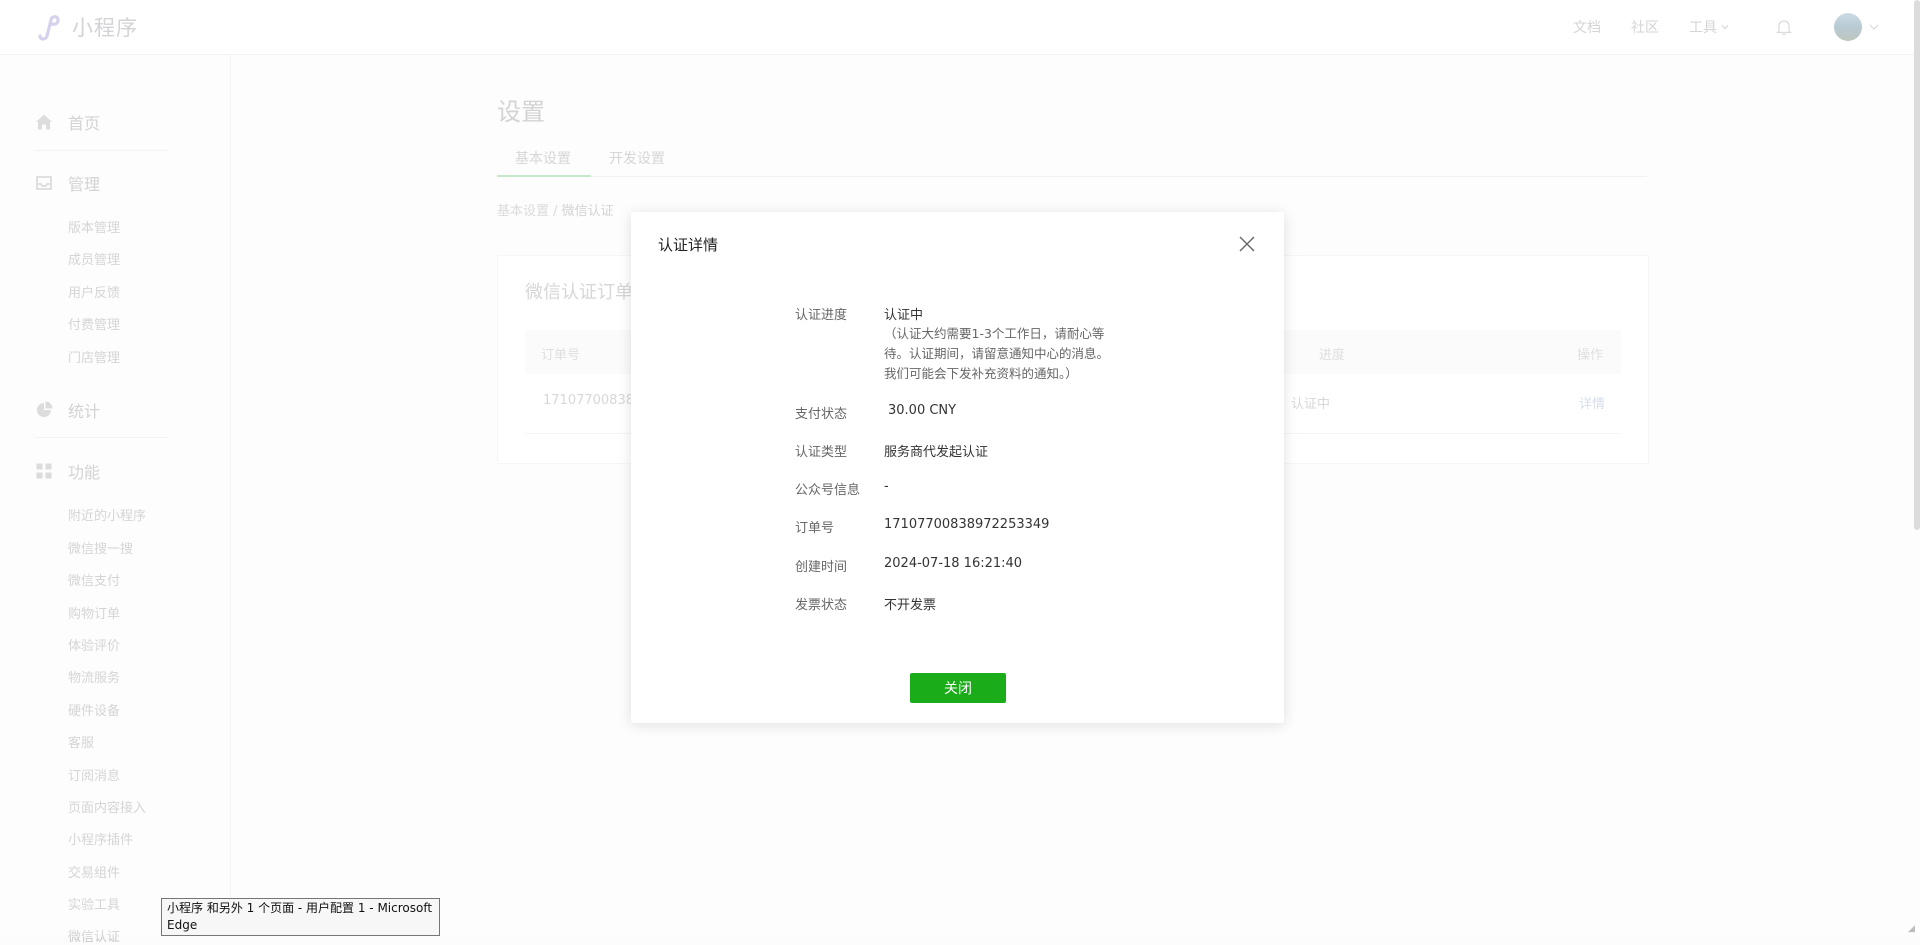 This screenshot has width=1920, height=945. Describe the element at coordinates (1247, 244) in the screenshot. I see `close-icon` at that location.